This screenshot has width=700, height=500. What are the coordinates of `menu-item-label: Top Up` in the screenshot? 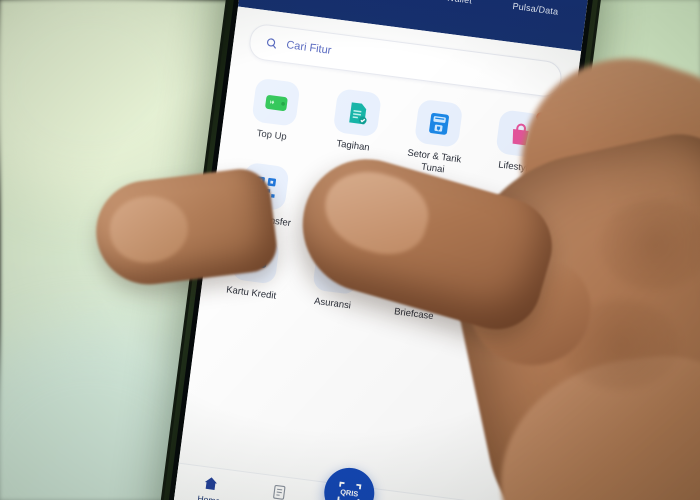 It's located at (272, 135).